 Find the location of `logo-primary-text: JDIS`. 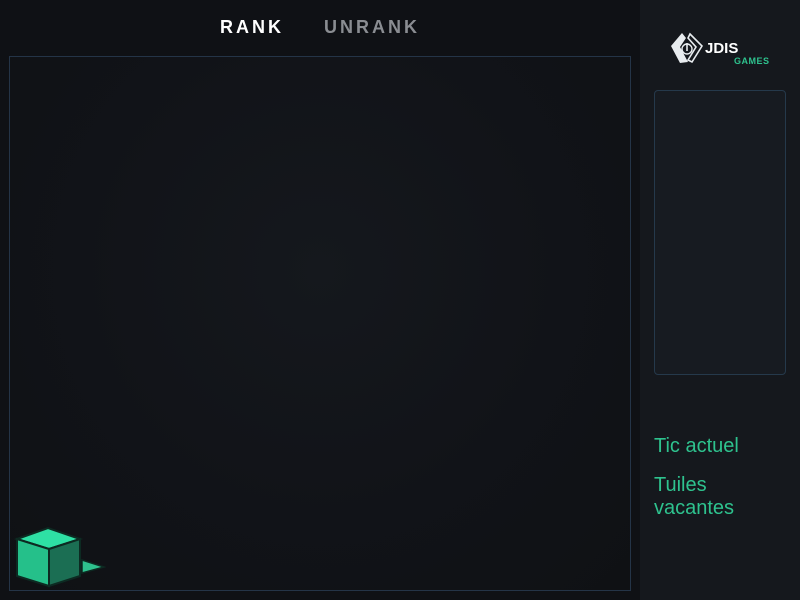

logo-primary-text: JDIS is located at coordinates (721, 48).